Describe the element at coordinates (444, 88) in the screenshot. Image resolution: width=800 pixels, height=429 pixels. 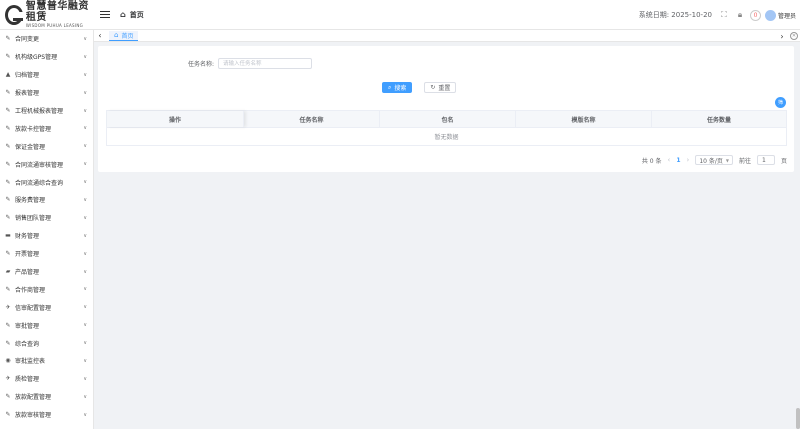
I see `reset-button-label: 重置` at that location.